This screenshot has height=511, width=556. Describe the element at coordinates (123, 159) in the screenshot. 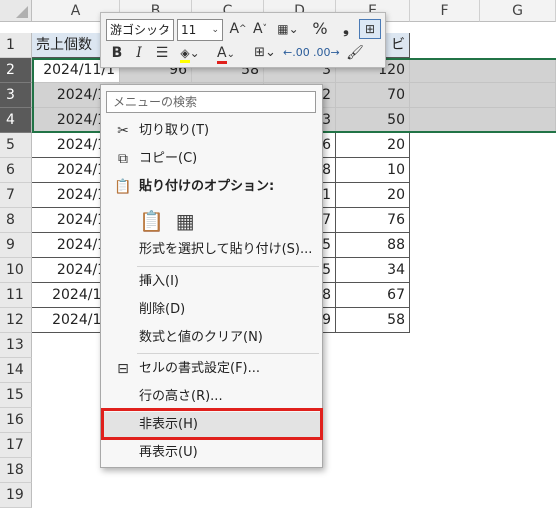

I see `copy-icon: ⧉` at that location.